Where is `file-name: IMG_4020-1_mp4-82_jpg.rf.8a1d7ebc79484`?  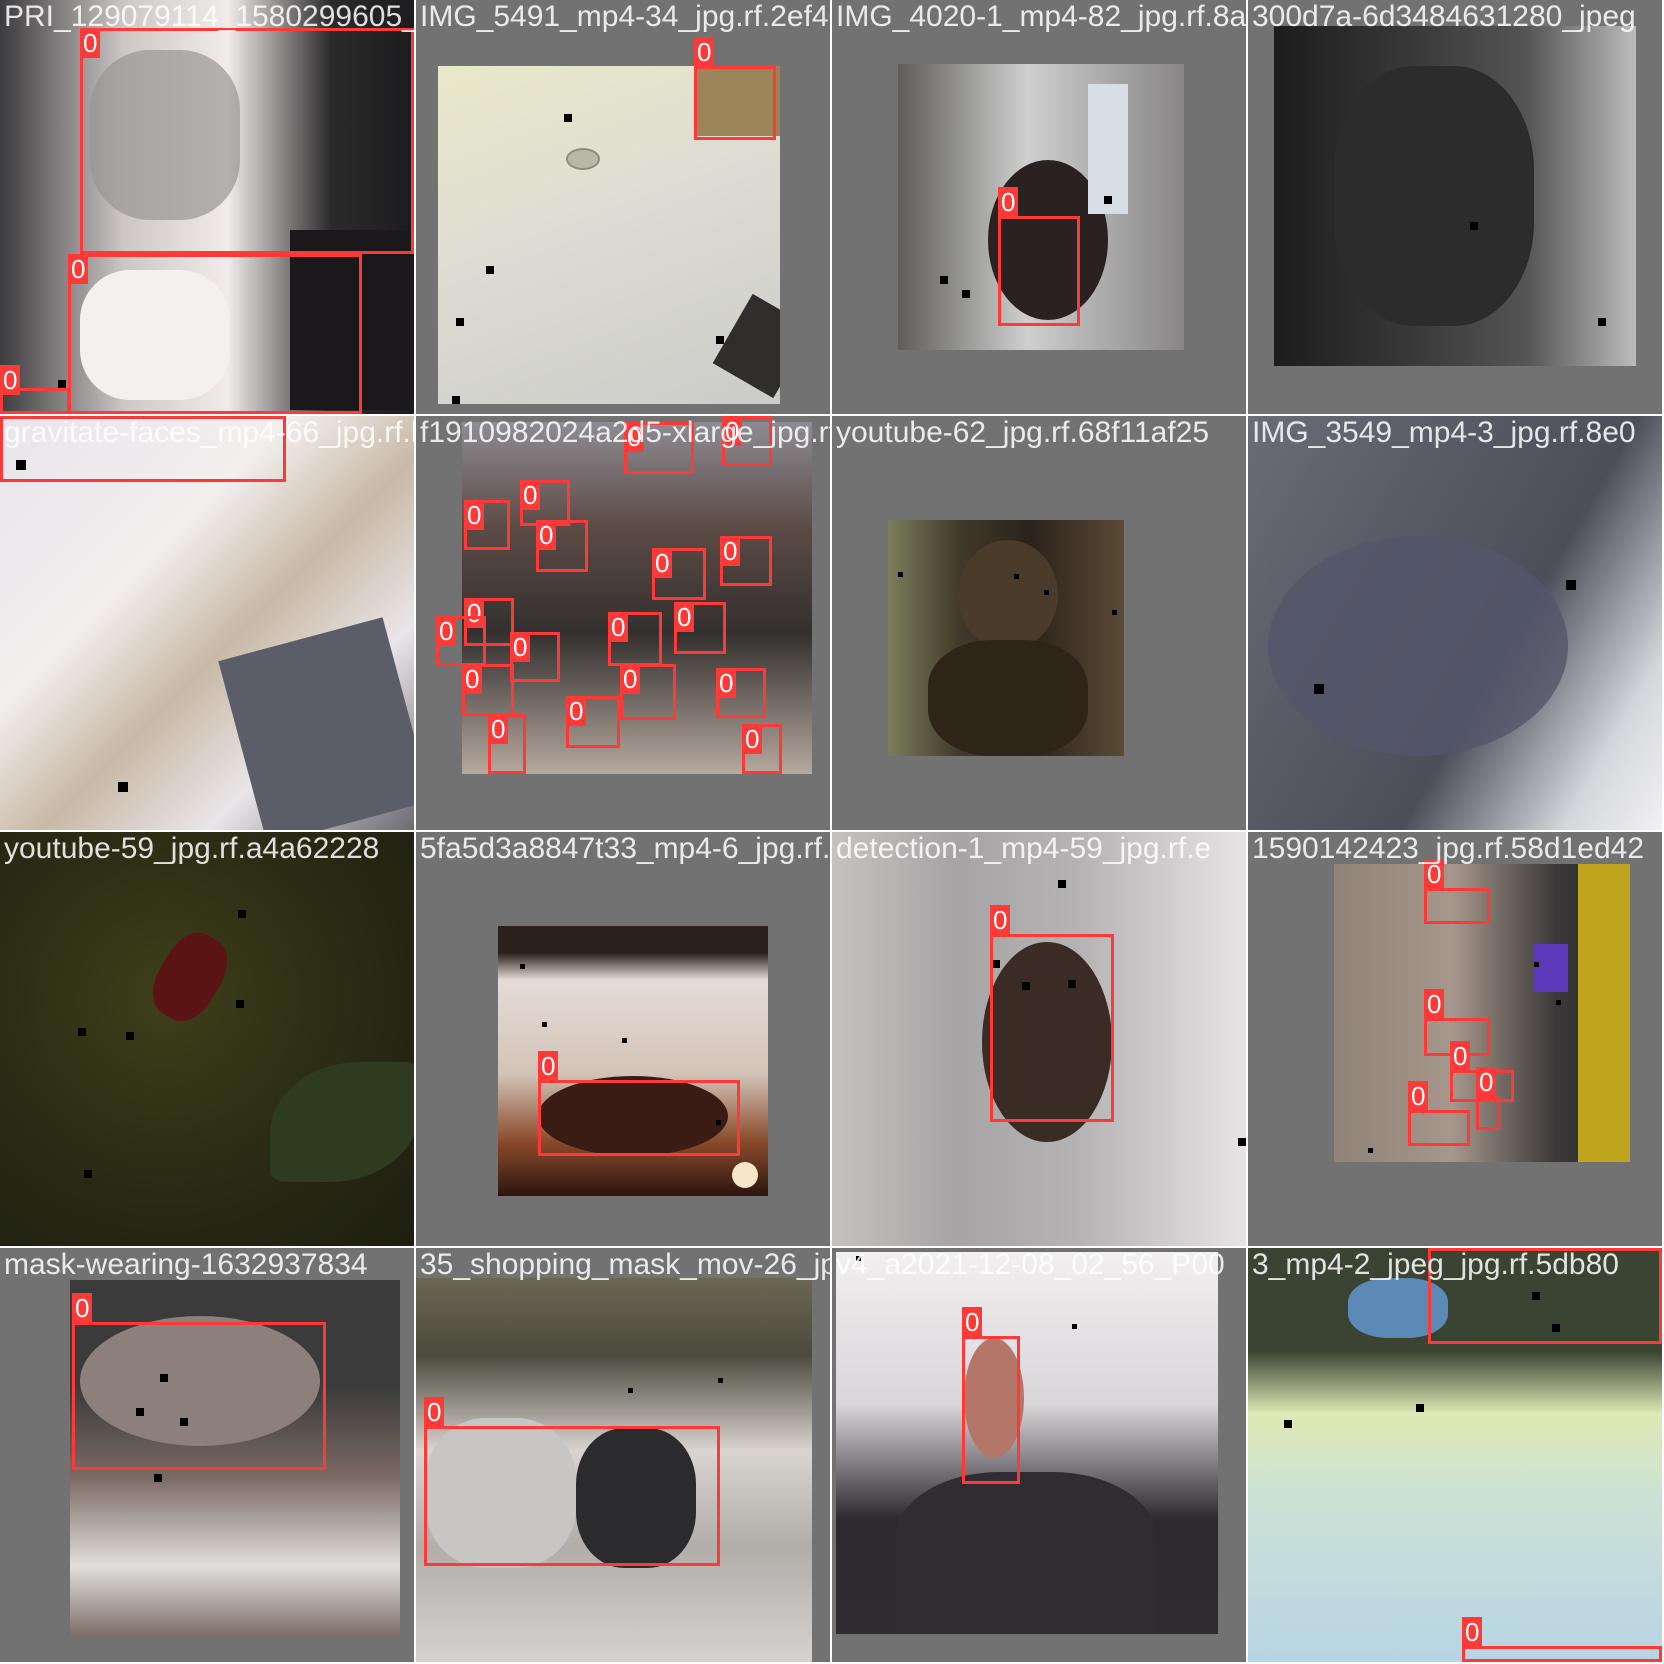 file-name: IMG_4020-1_mp4-82_jpg.rf.8a1d7ebc79484 is located at coordinates (1041, 16).